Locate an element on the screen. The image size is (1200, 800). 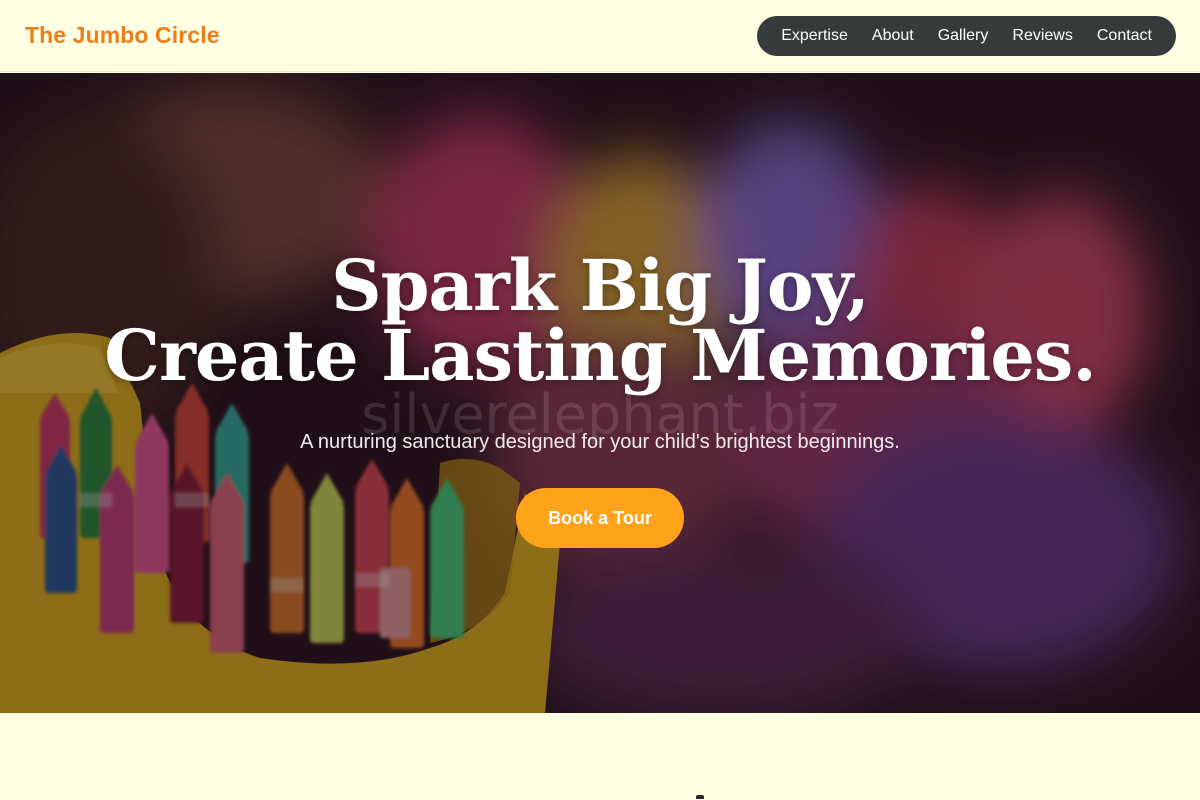
nav-link-reviews: Reviews is located at coordinates (1042, 36).